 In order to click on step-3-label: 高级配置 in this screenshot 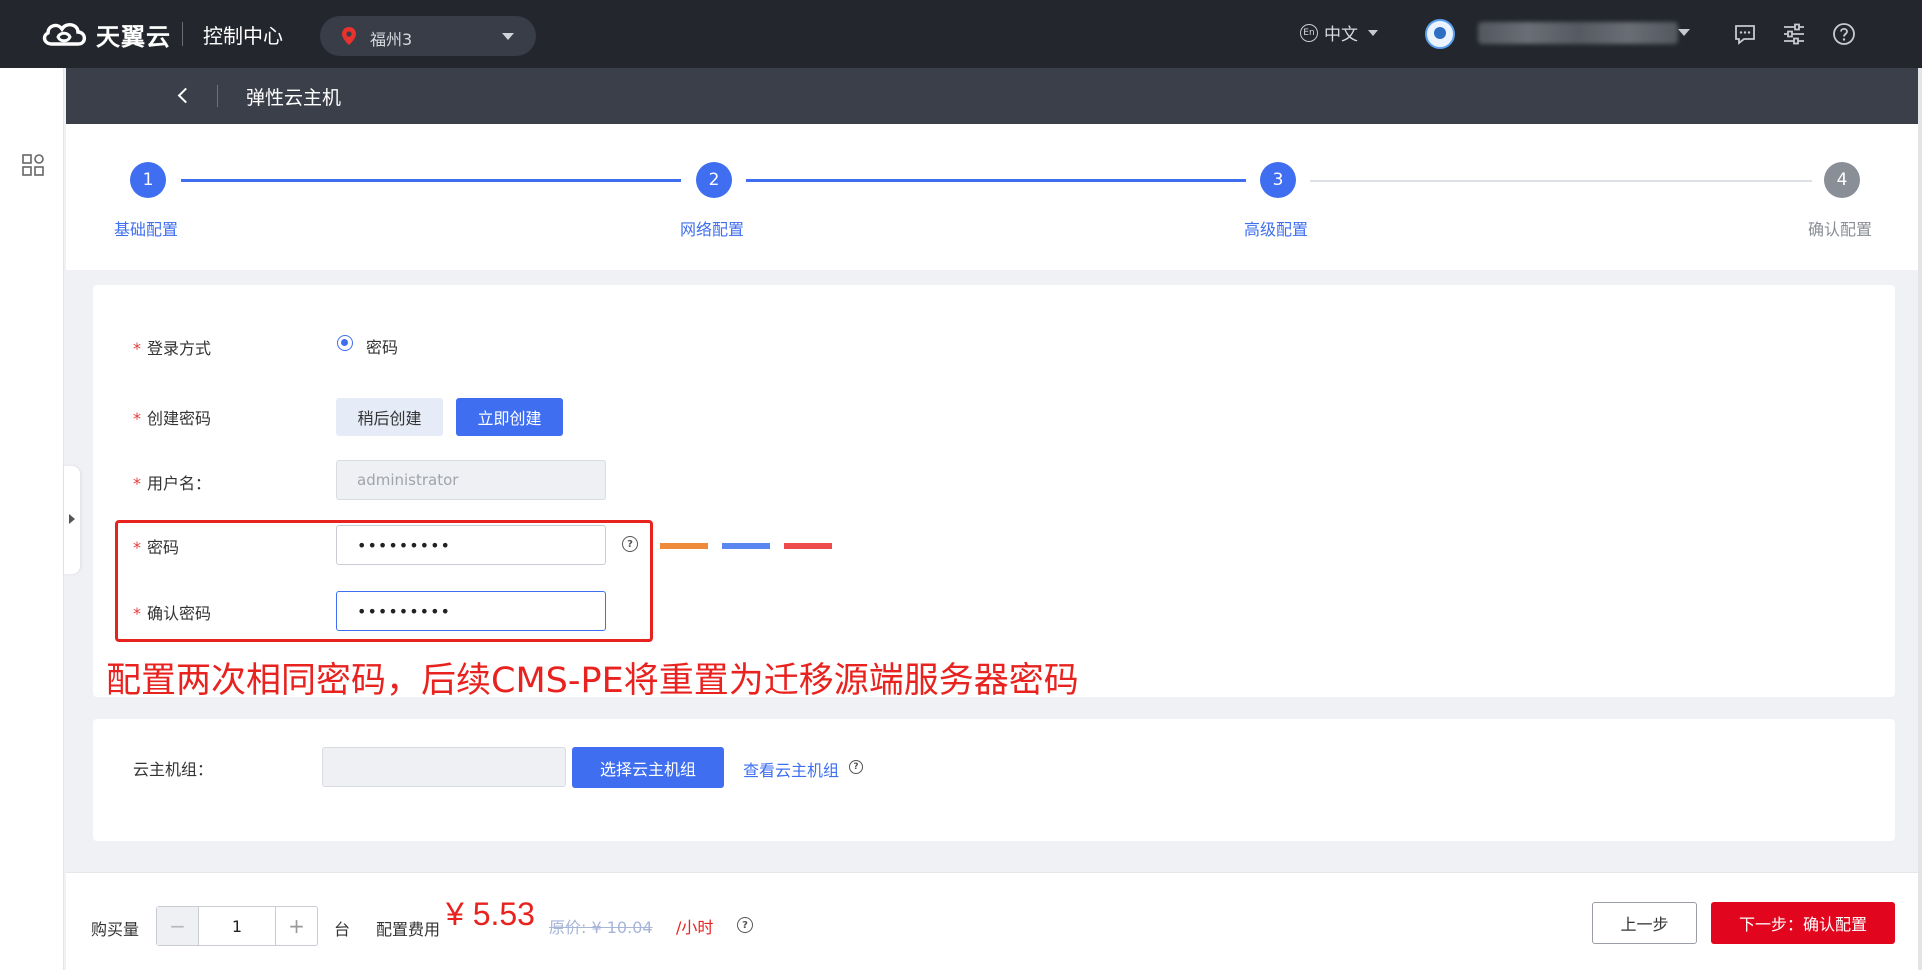, I will do `click(1276, 229)`.